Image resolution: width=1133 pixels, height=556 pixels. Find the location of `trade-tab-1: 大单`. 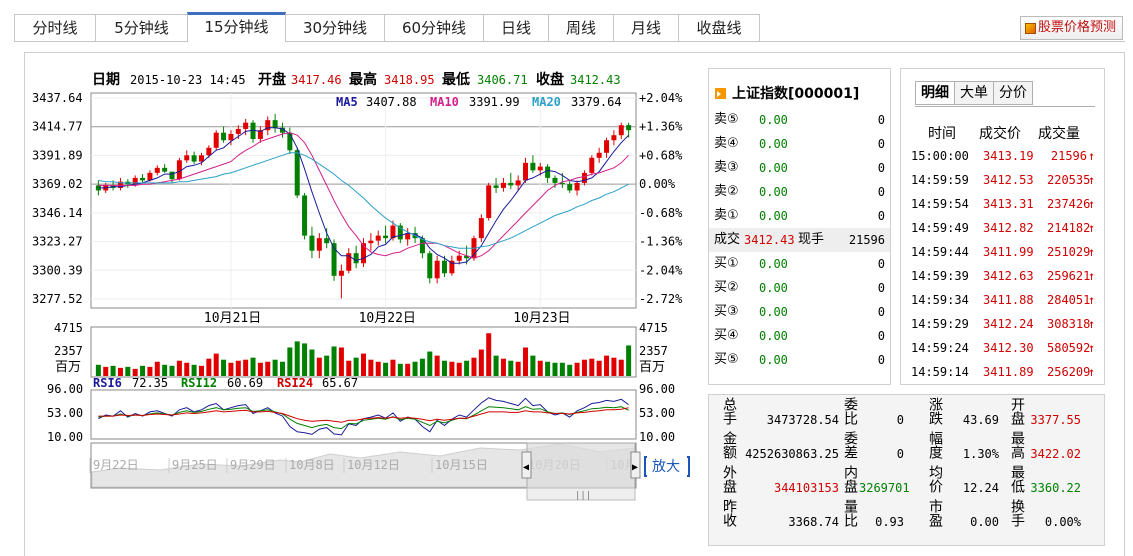

trade-tab-1: 大单 is located at coordinates (974, 93).